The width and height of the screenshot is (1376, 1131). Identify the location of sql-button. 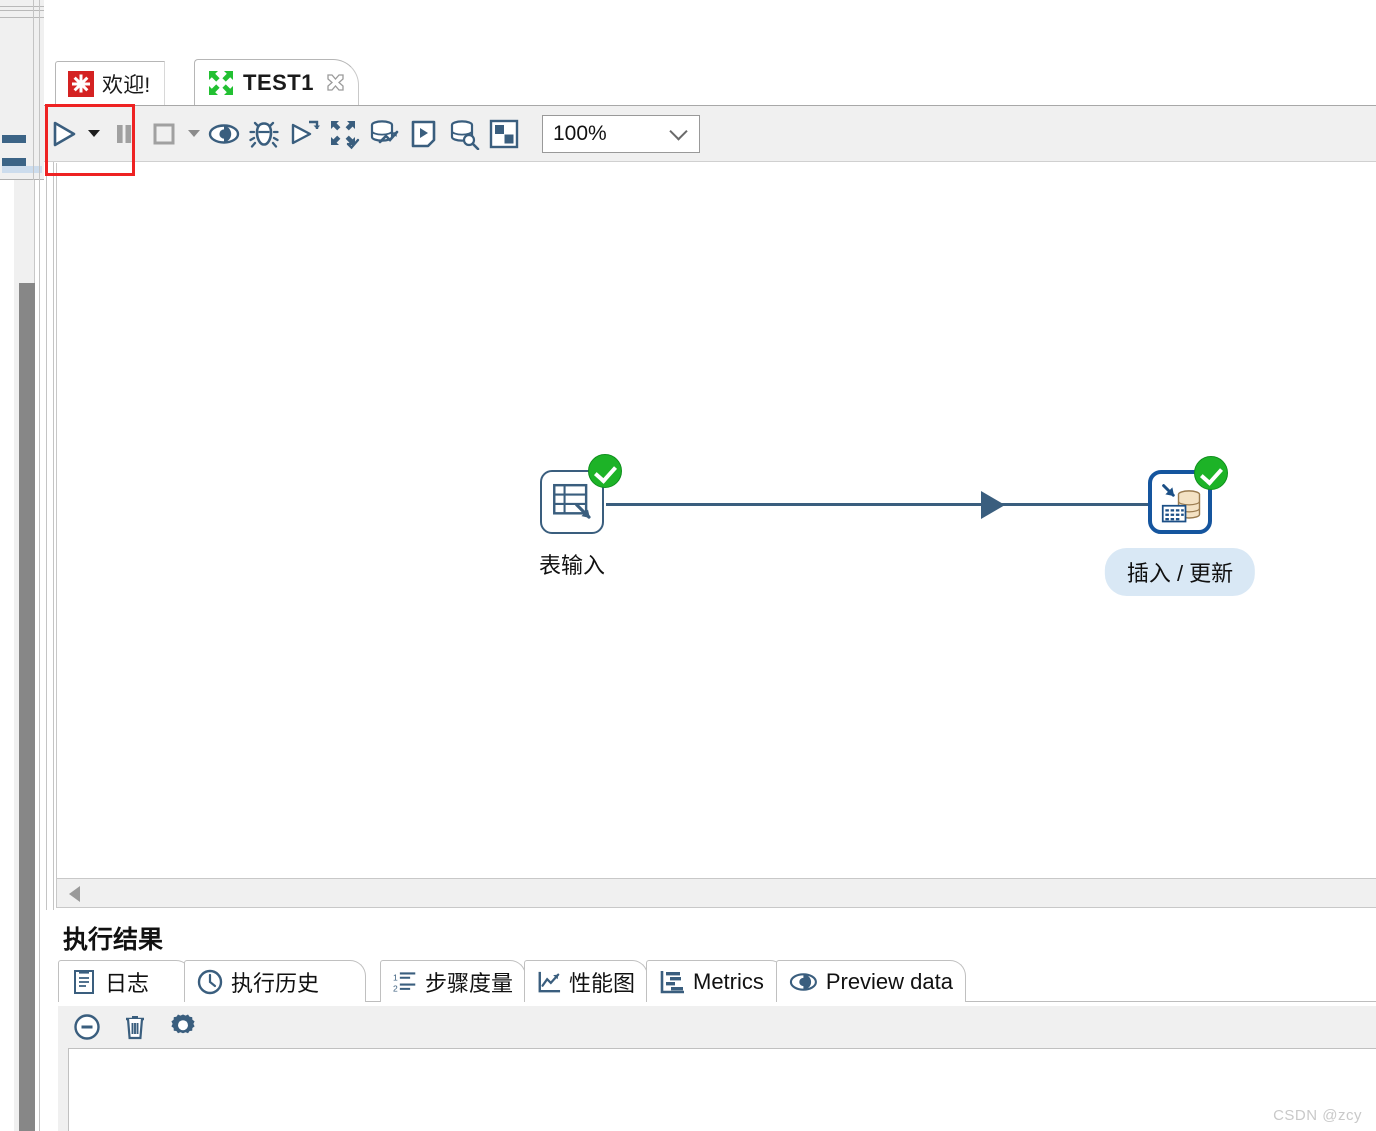
(424, 134).